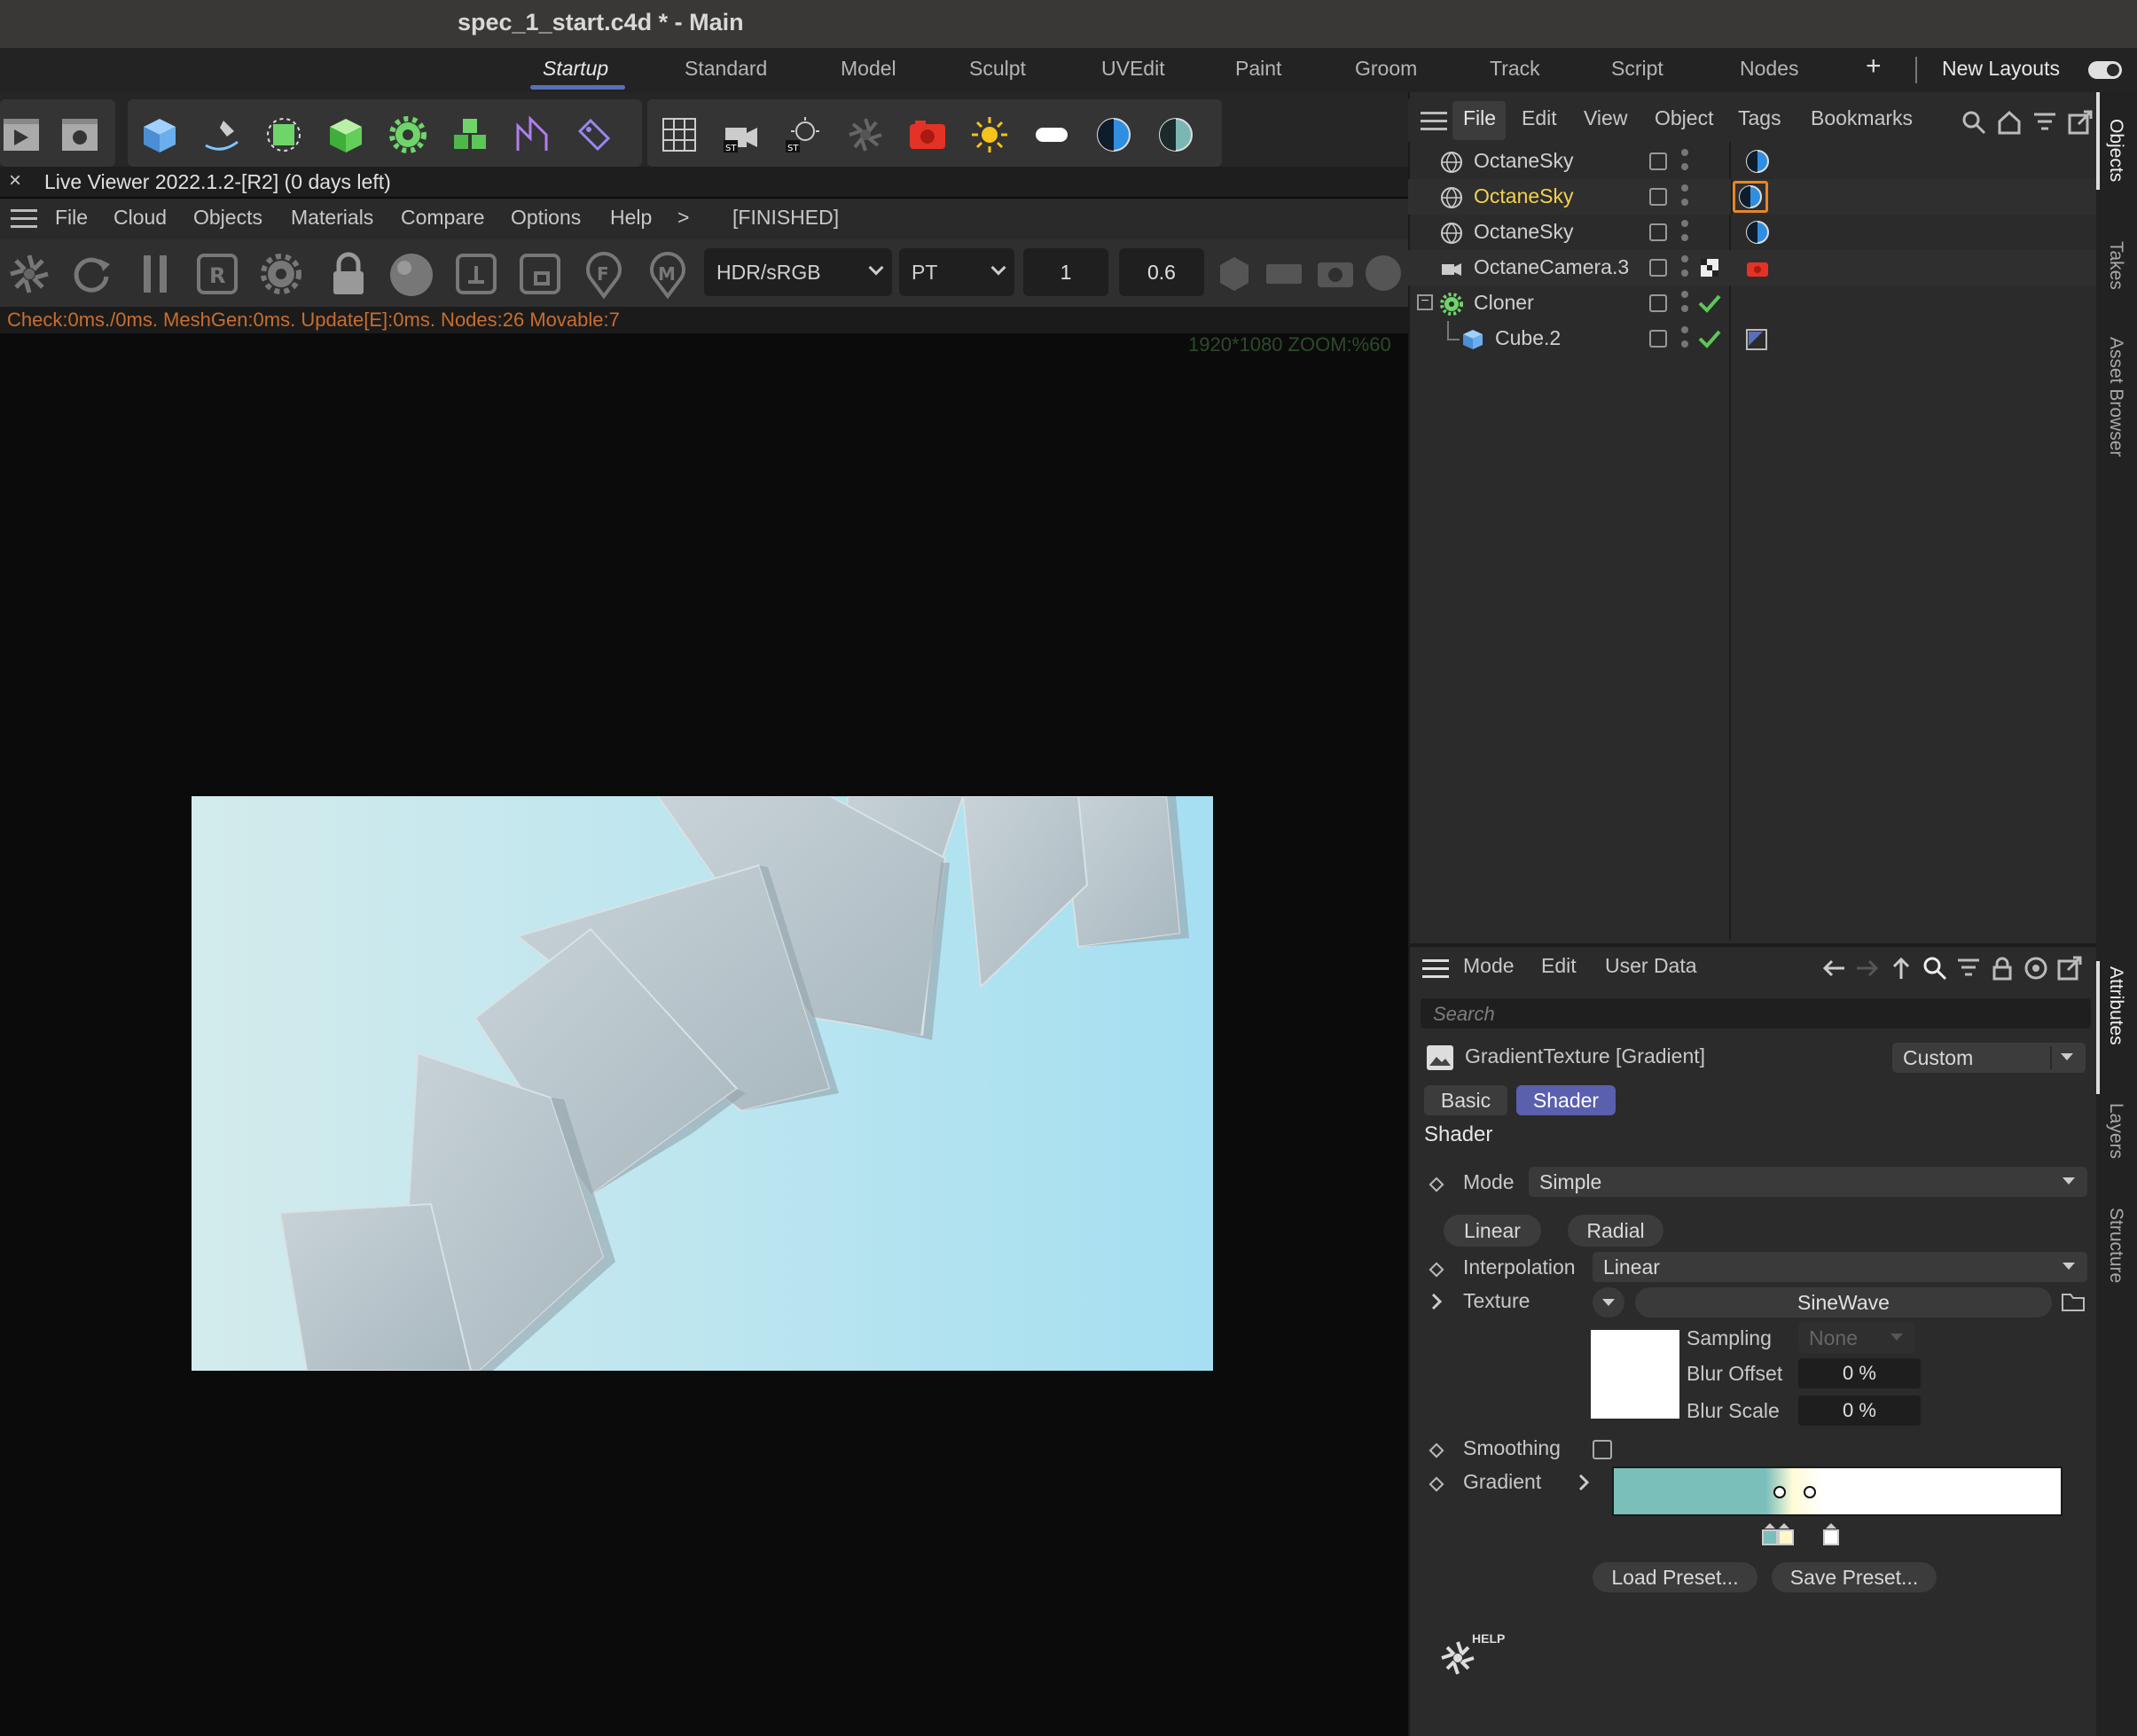 The height and width of the screenshot is (1736, 2137). Describe the element at coordinates (2115, 1131) in the screenshot. I see `side-tab-layers: Layers` at that location.